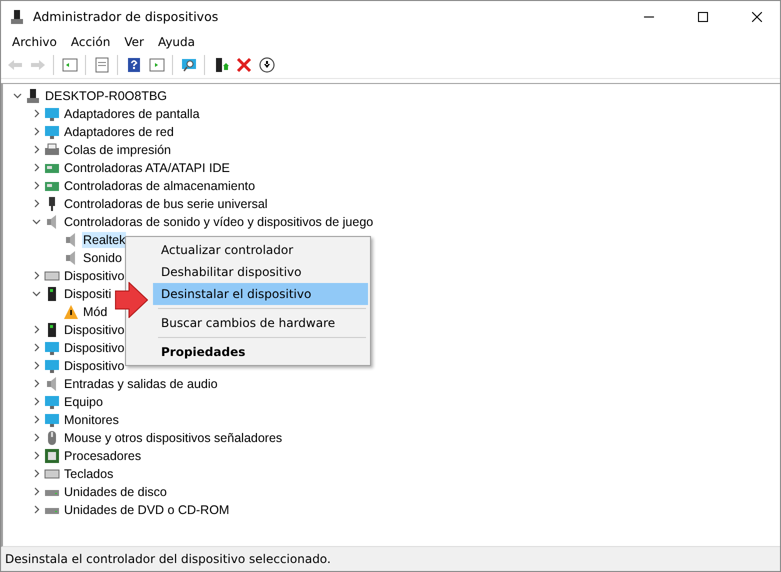  What do you see at coordinates (260, 323) in the screenshot?
I see `menu-item: Buscar cambios de hardware` at bounding box center [260, 323].